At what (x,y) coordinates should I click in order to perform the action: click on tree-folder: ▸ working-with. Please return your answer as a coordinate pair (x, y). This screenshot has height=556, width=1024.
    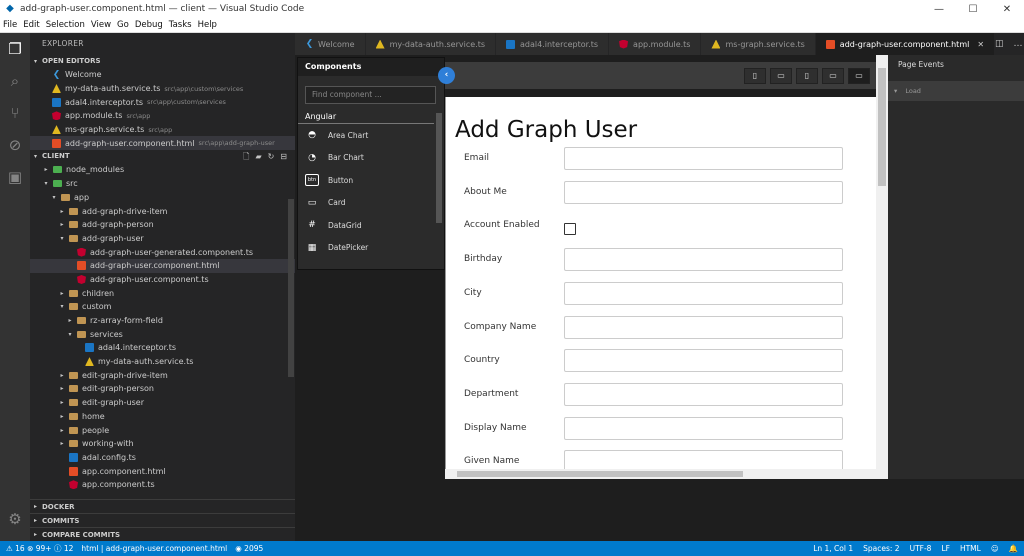
    Looking at the image, I should click on (162, 444).